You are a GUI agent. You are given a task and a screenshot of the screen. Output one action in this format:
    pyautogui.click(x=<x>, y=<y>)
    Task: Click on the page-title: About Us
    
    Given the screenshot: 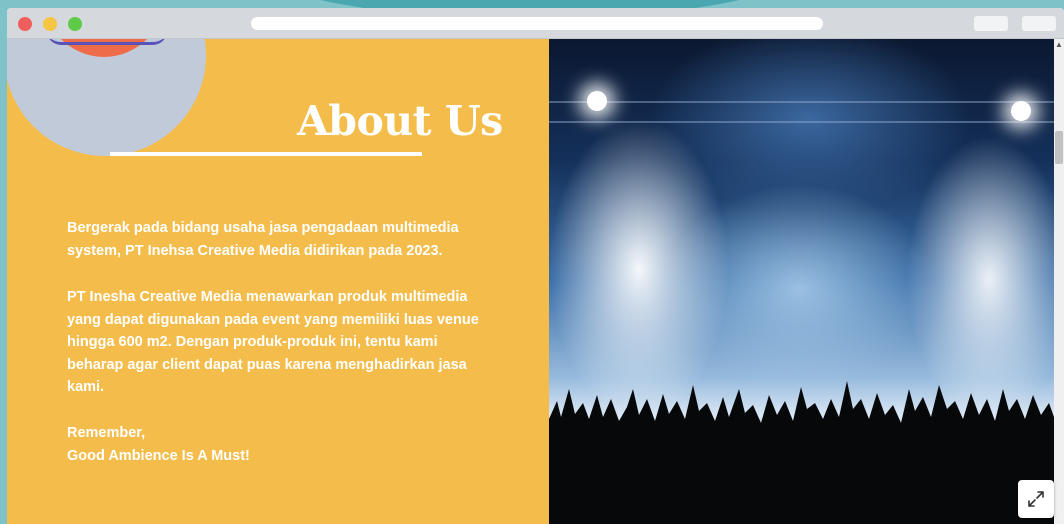 What is the action you would take?
    pyautogui.click(x=400, y=121)
    